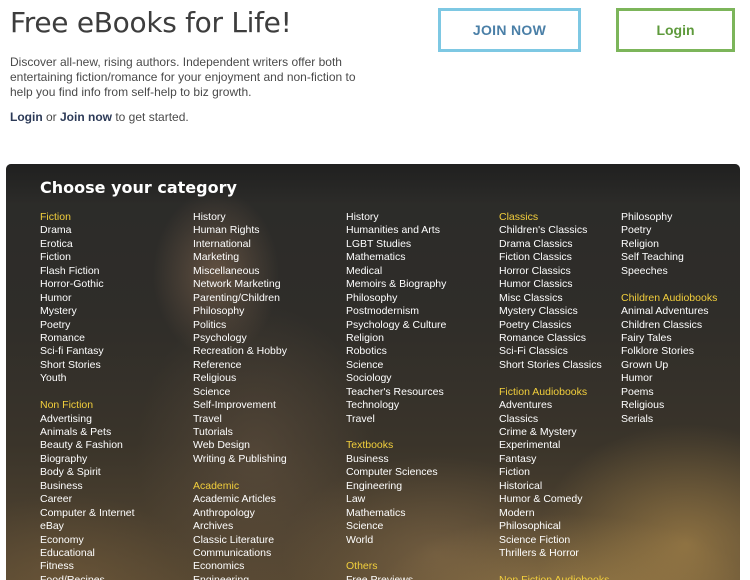 Image resolution: width=750 pixels, height=580 pixels. I want to click on category-link: Thrillers & Horror, so click(554, 553).